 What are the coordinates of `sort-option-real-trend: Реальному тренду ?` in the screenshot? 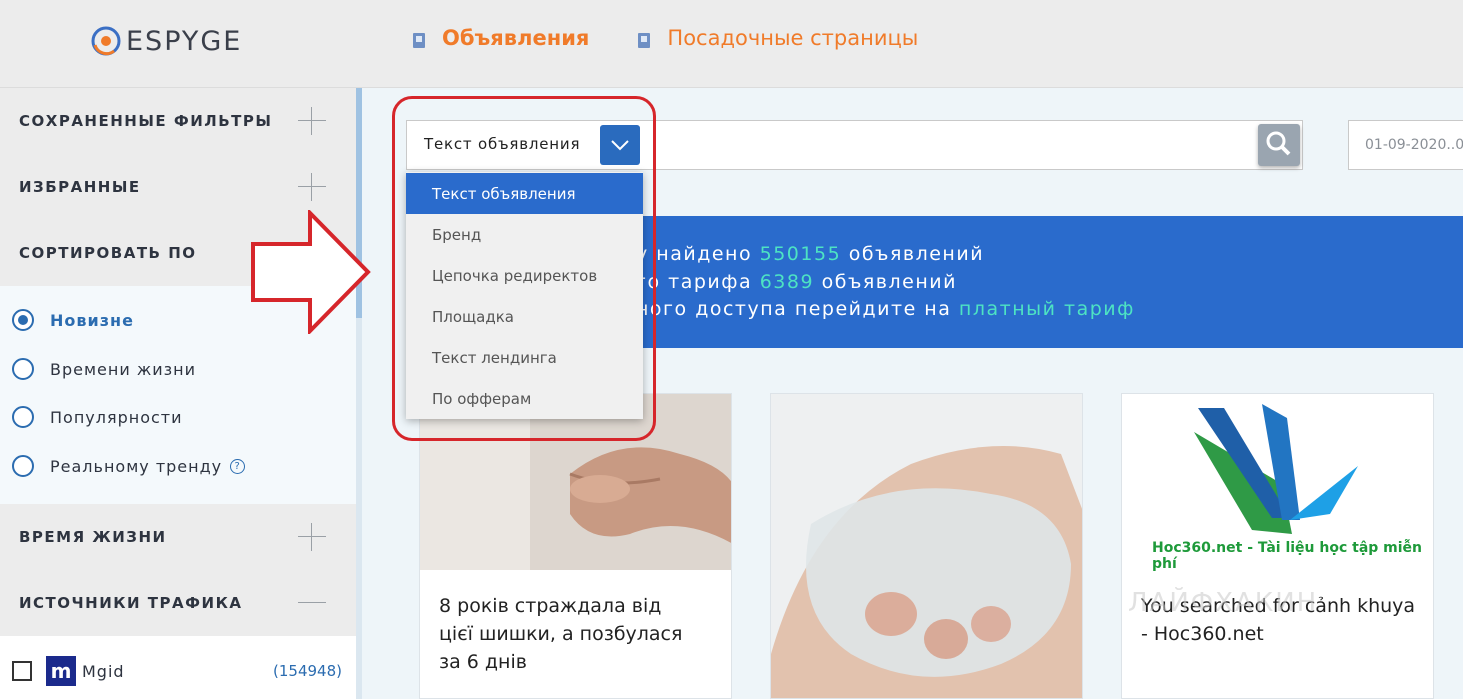 It's located at (129, 466).